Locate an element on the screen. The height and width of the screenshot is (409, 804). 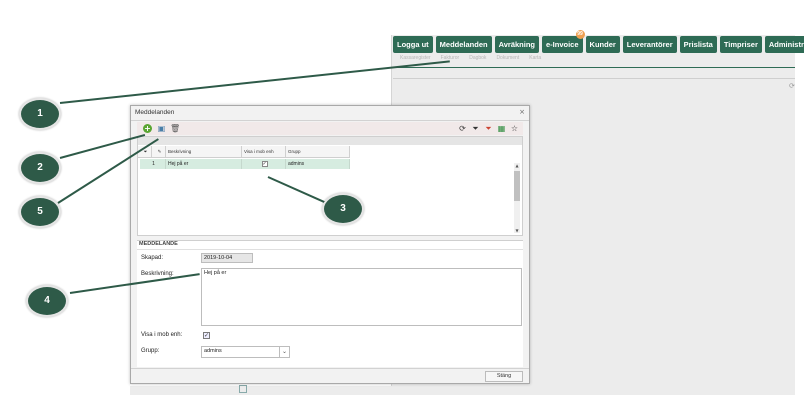
nav-administration-button: Administration is located at coordinates (784, 44).